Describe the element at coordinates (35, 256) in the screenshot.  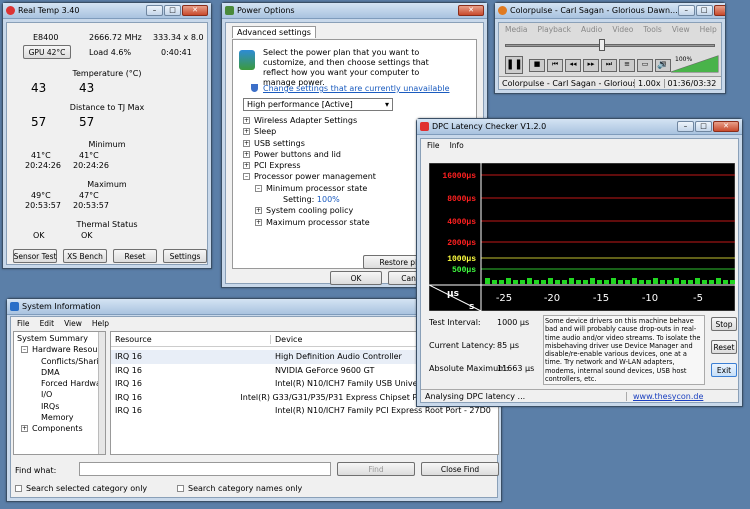
I see `sensor-test-button: Sensor Test` at that location.